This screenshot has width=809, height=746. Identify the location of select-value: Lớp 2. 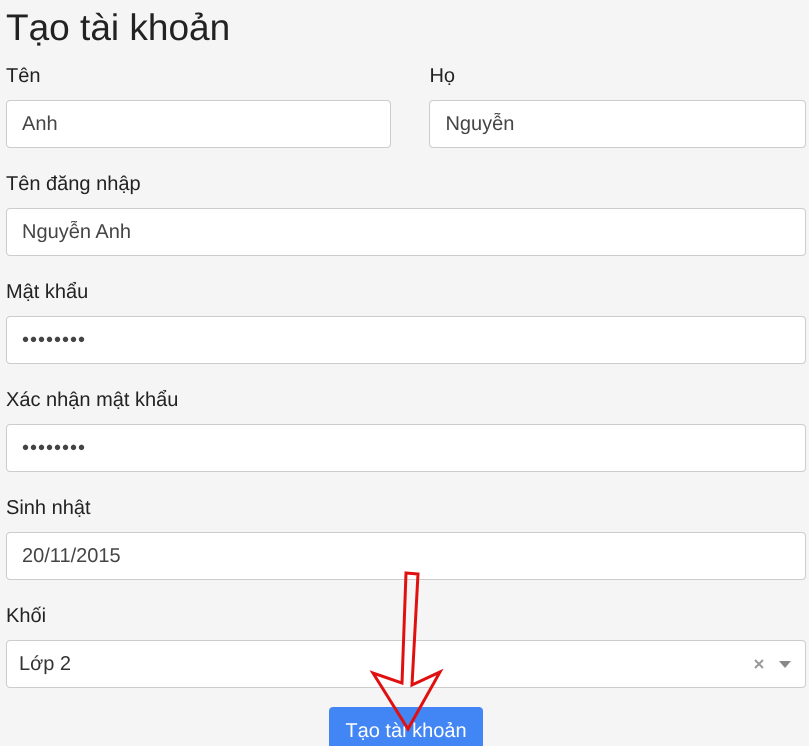
(45, 664).